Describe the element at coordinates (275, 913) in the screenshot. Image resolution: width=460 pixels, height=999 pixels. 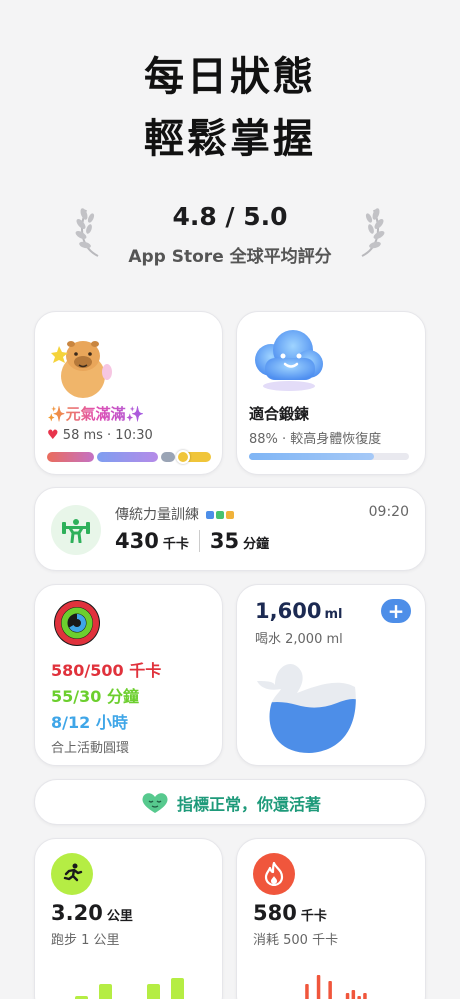
I see `calorie-burned-value: 580` at that location.